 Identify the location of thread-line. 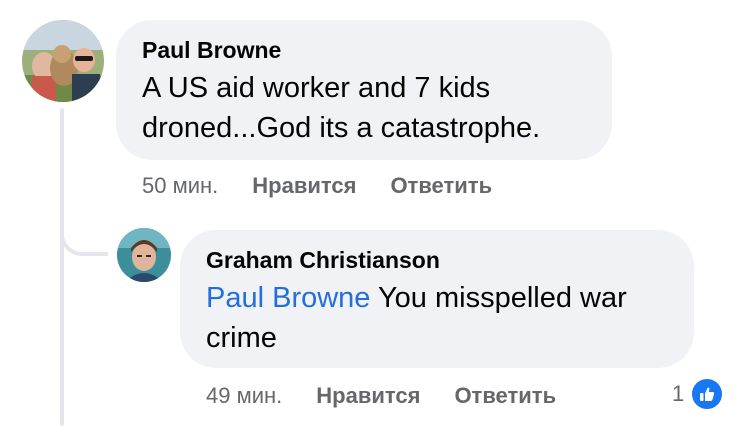
(62, 267).